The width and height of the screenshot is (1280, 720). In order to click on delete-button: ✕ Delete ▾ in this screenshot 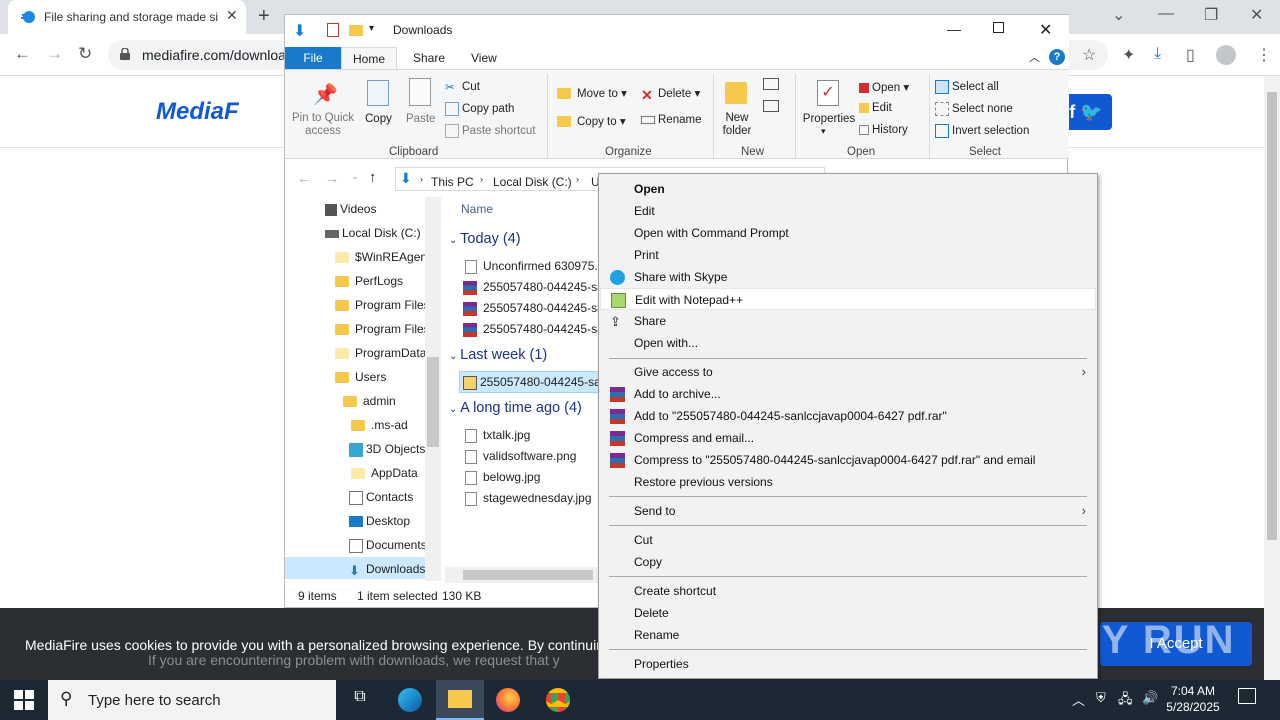, I will do `click(670, 94)`.